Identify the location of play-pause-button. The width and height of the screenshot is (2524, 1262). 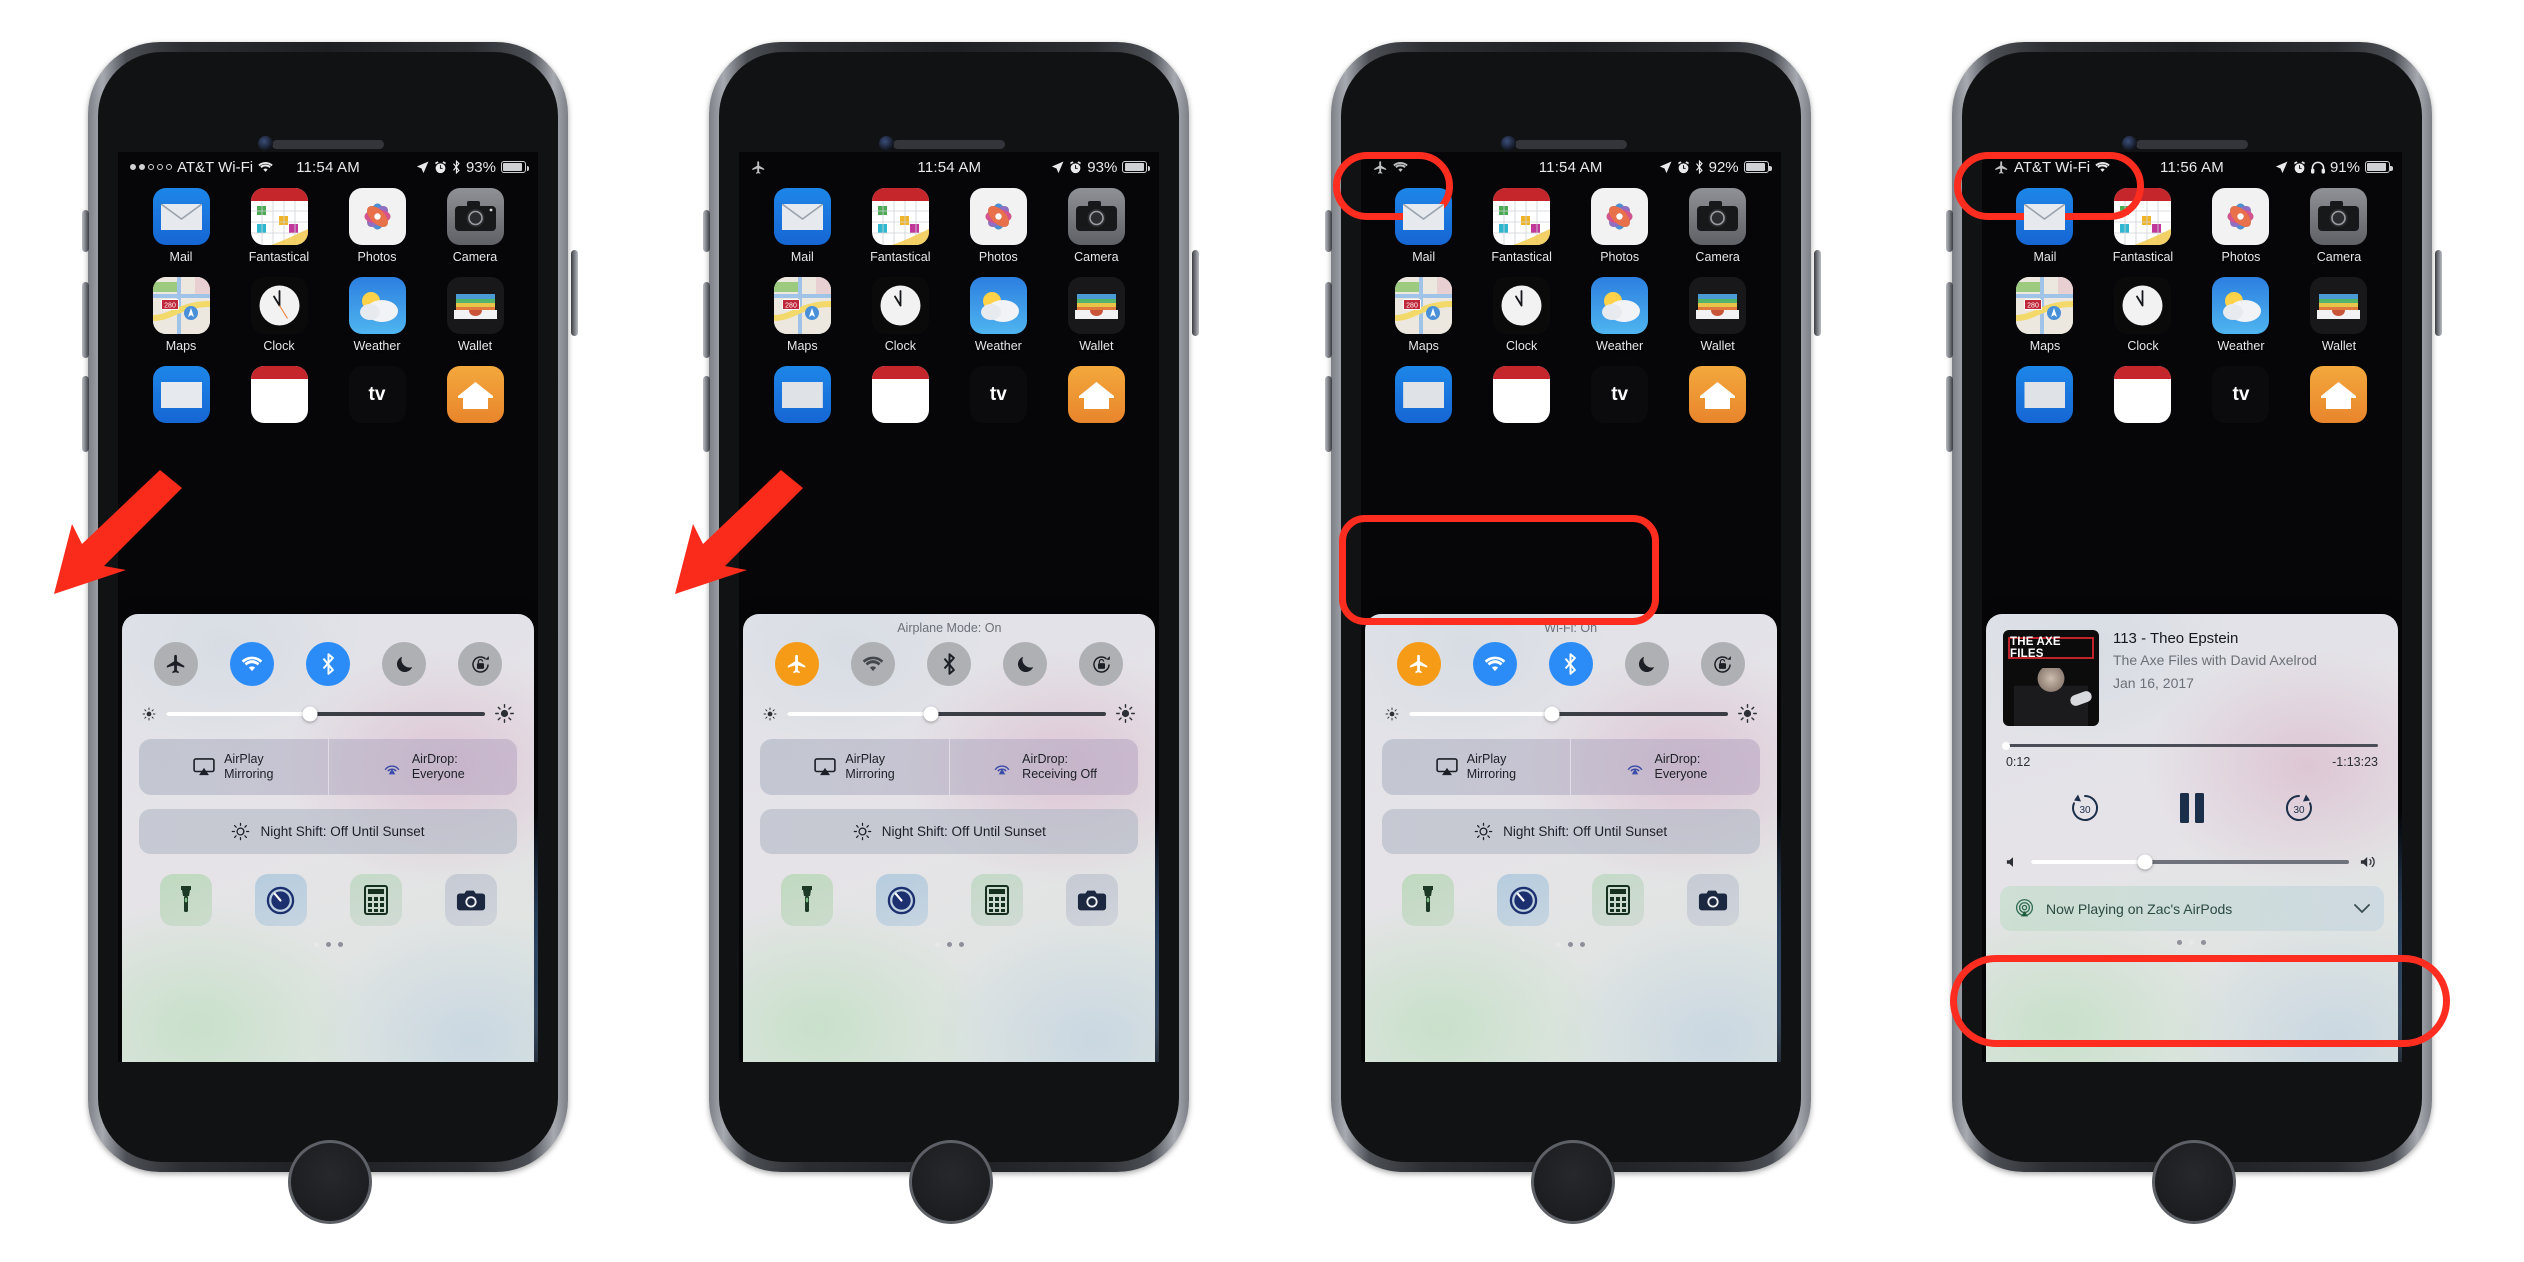
(2192, 810).